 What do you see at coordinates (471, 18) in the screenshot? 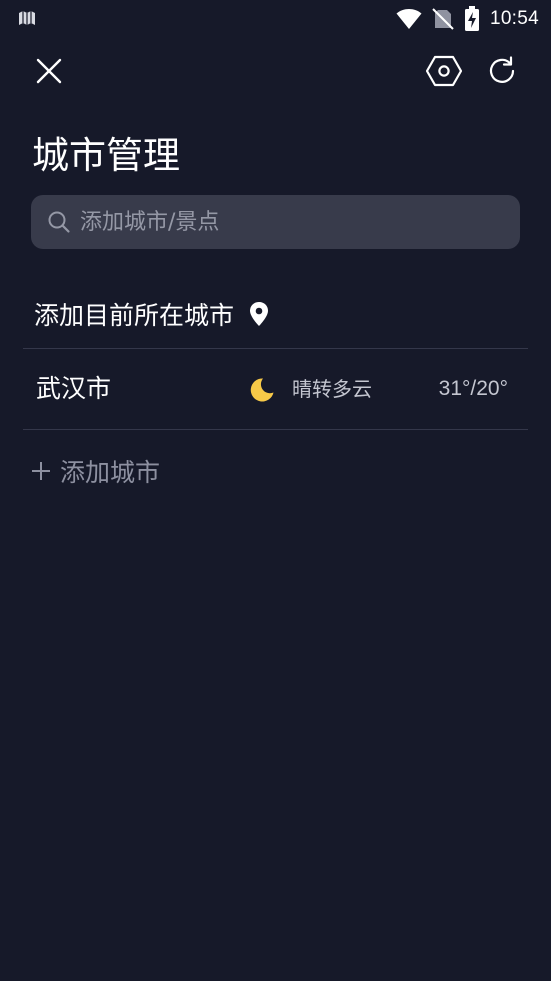
I see `battery-charging-icon` at bounding box center [471, 18].